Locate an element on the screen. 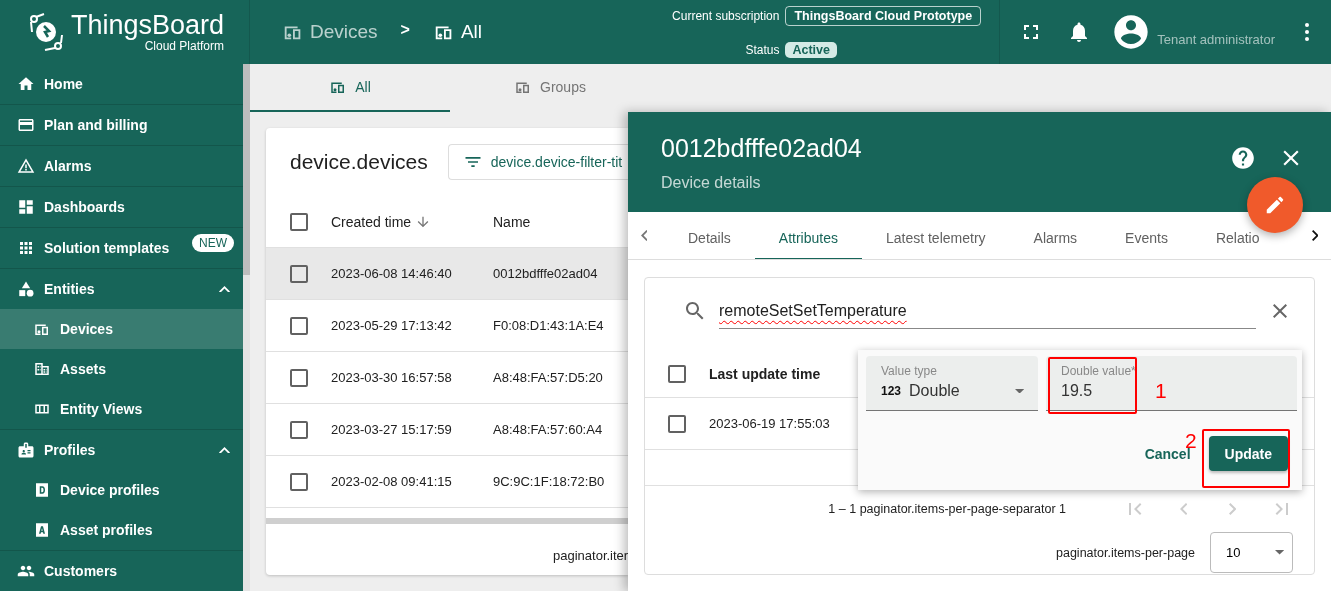 Image resolution: width=1331 pixels, height=591 pixels. sidebar-item: Dashboards is located at coordinates (122, 207).